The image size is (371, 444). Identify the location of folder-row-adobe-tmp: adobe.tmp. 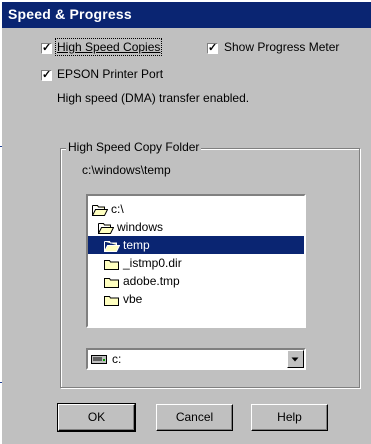
(134, 281).